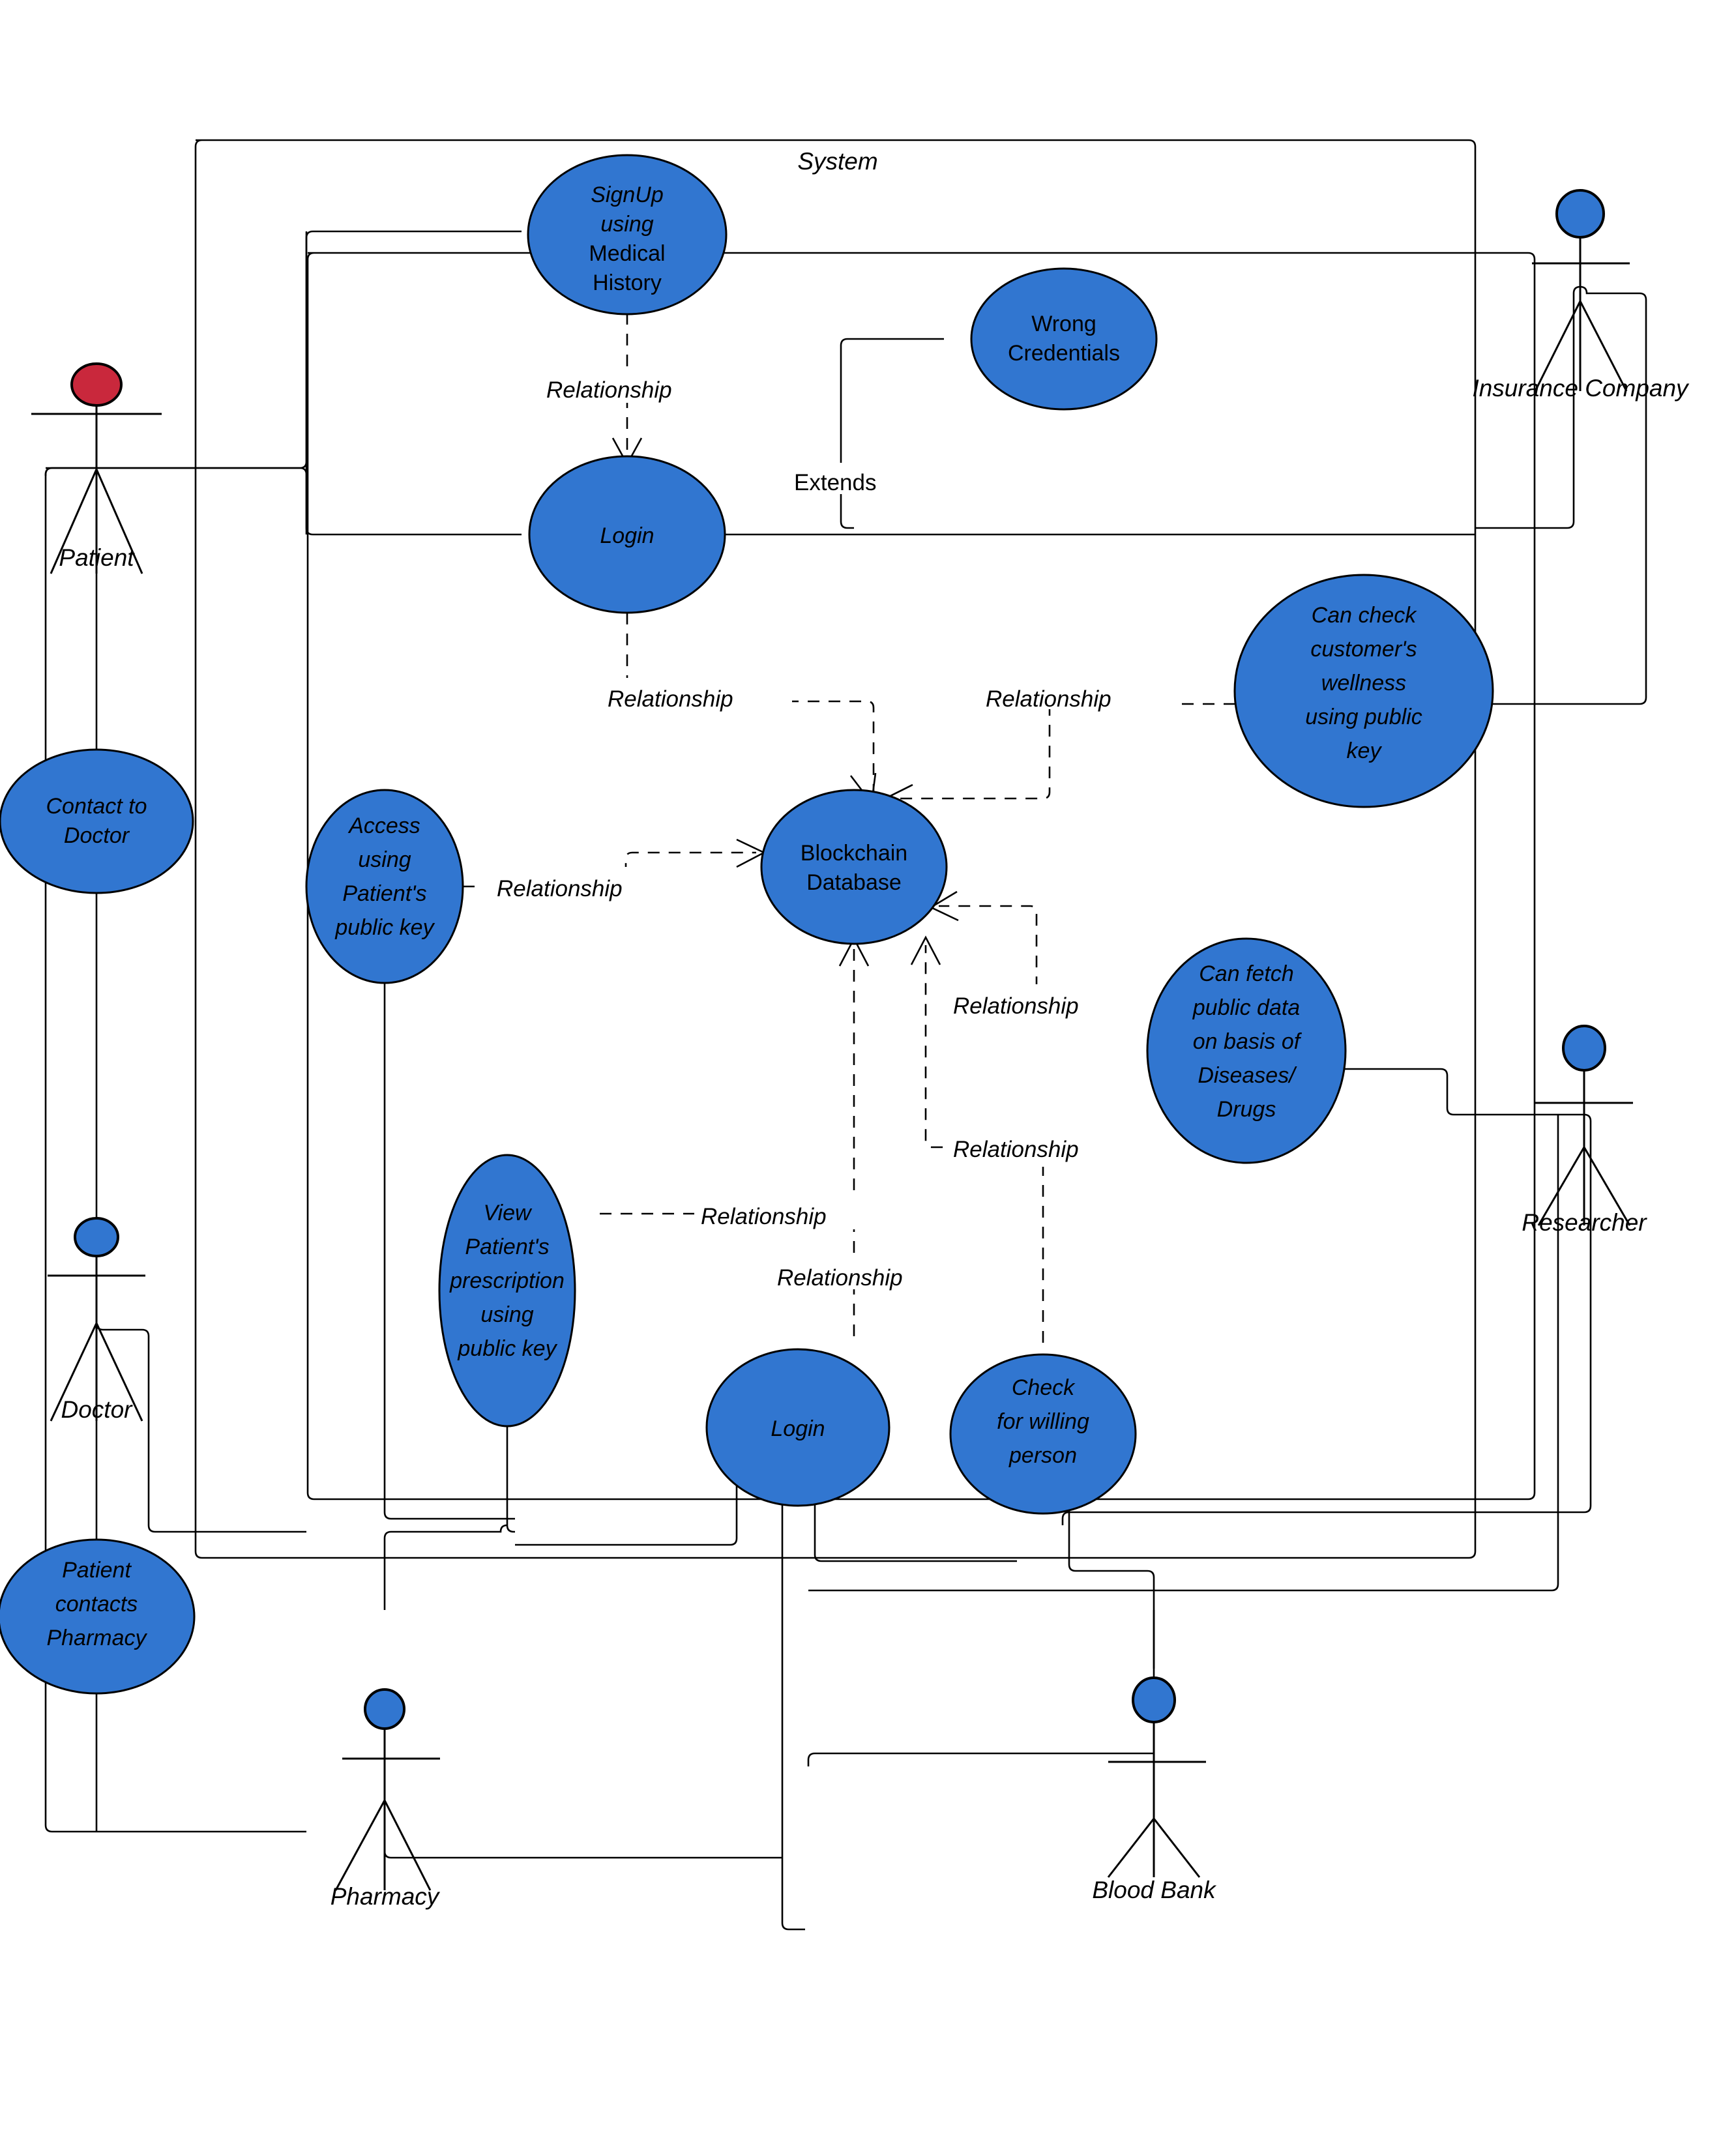  I want to click on use-case-view-prescription-line-4: public key, so click(507, 1348).